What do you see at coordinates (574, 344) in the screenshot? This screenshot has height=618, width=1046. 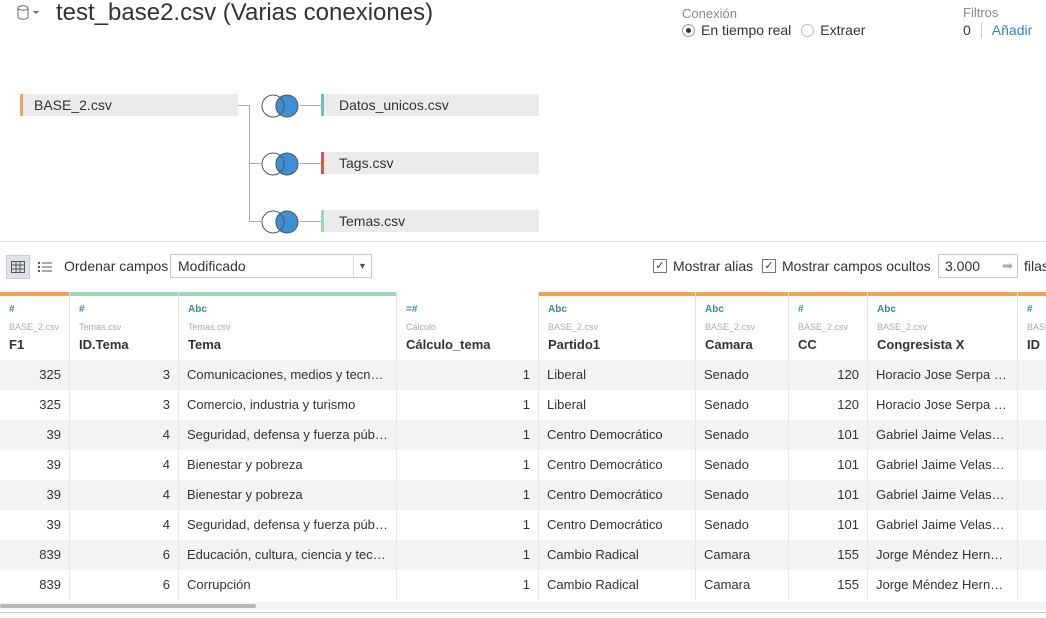 I see `column-name: Partido1` at bounding box center [574, 344].